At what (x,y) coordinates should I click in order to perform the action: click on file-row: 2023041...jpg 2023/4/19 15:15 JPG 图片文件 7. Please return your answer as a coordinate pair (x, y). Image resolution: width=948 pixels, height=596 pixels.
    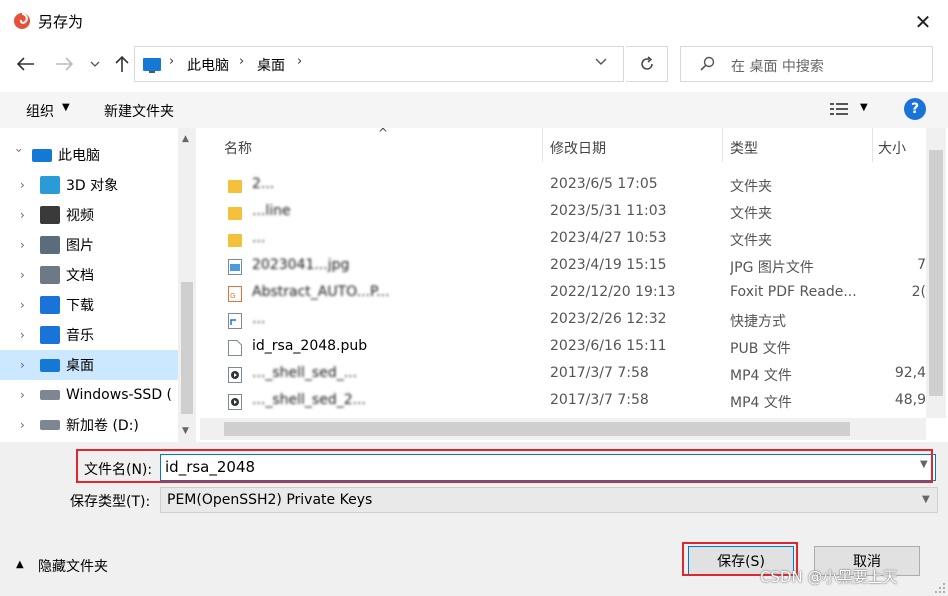
    Looking at the image, I should click on (563, 266).